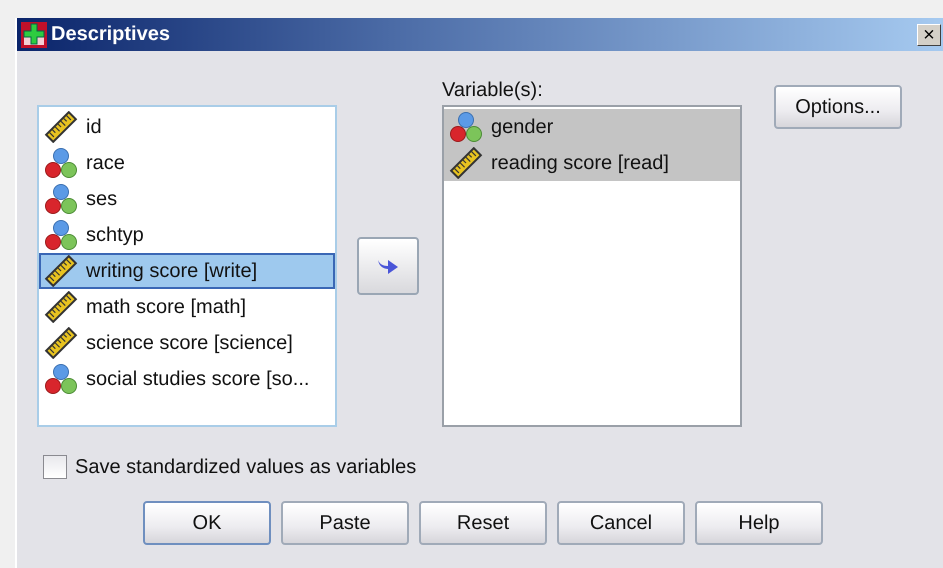  Describe the element at coordinates (187, 343) in the screenshot. I see `variable-list-item: science score [science]` at that location.